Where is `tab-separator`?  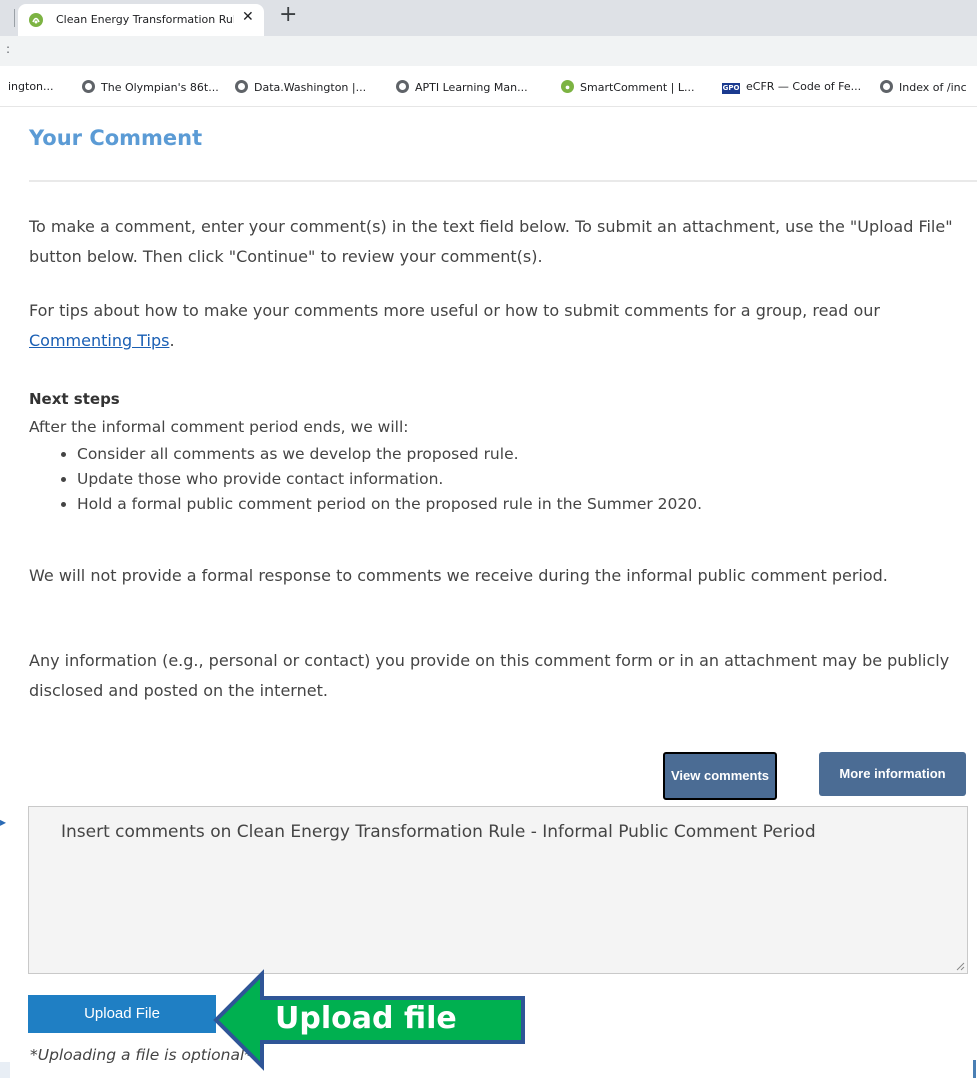
tab-separator is located at coordinates (14, 18).